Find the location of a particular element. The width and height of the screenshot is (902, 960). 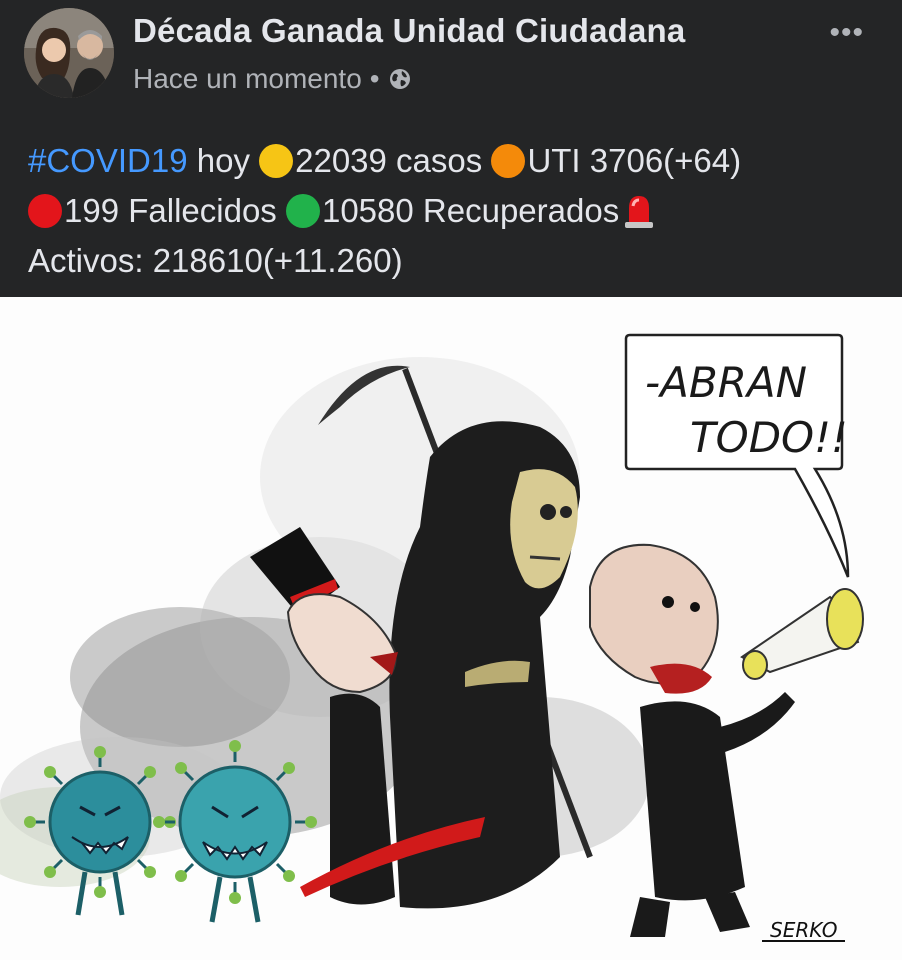

red-circle-icon is located at coordinates (45, 211).